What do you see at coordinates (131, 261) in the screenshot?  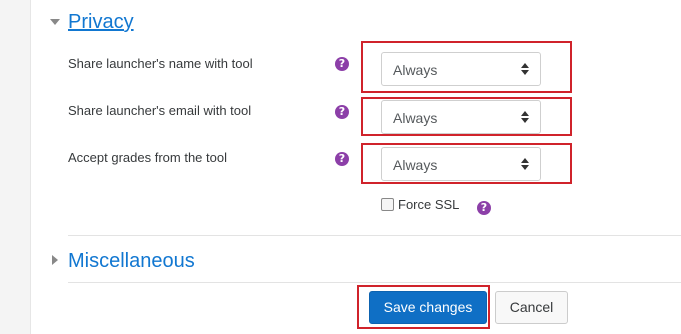 I see `misc-section-title: Miscellaneous` at bounding box center [131, 261].